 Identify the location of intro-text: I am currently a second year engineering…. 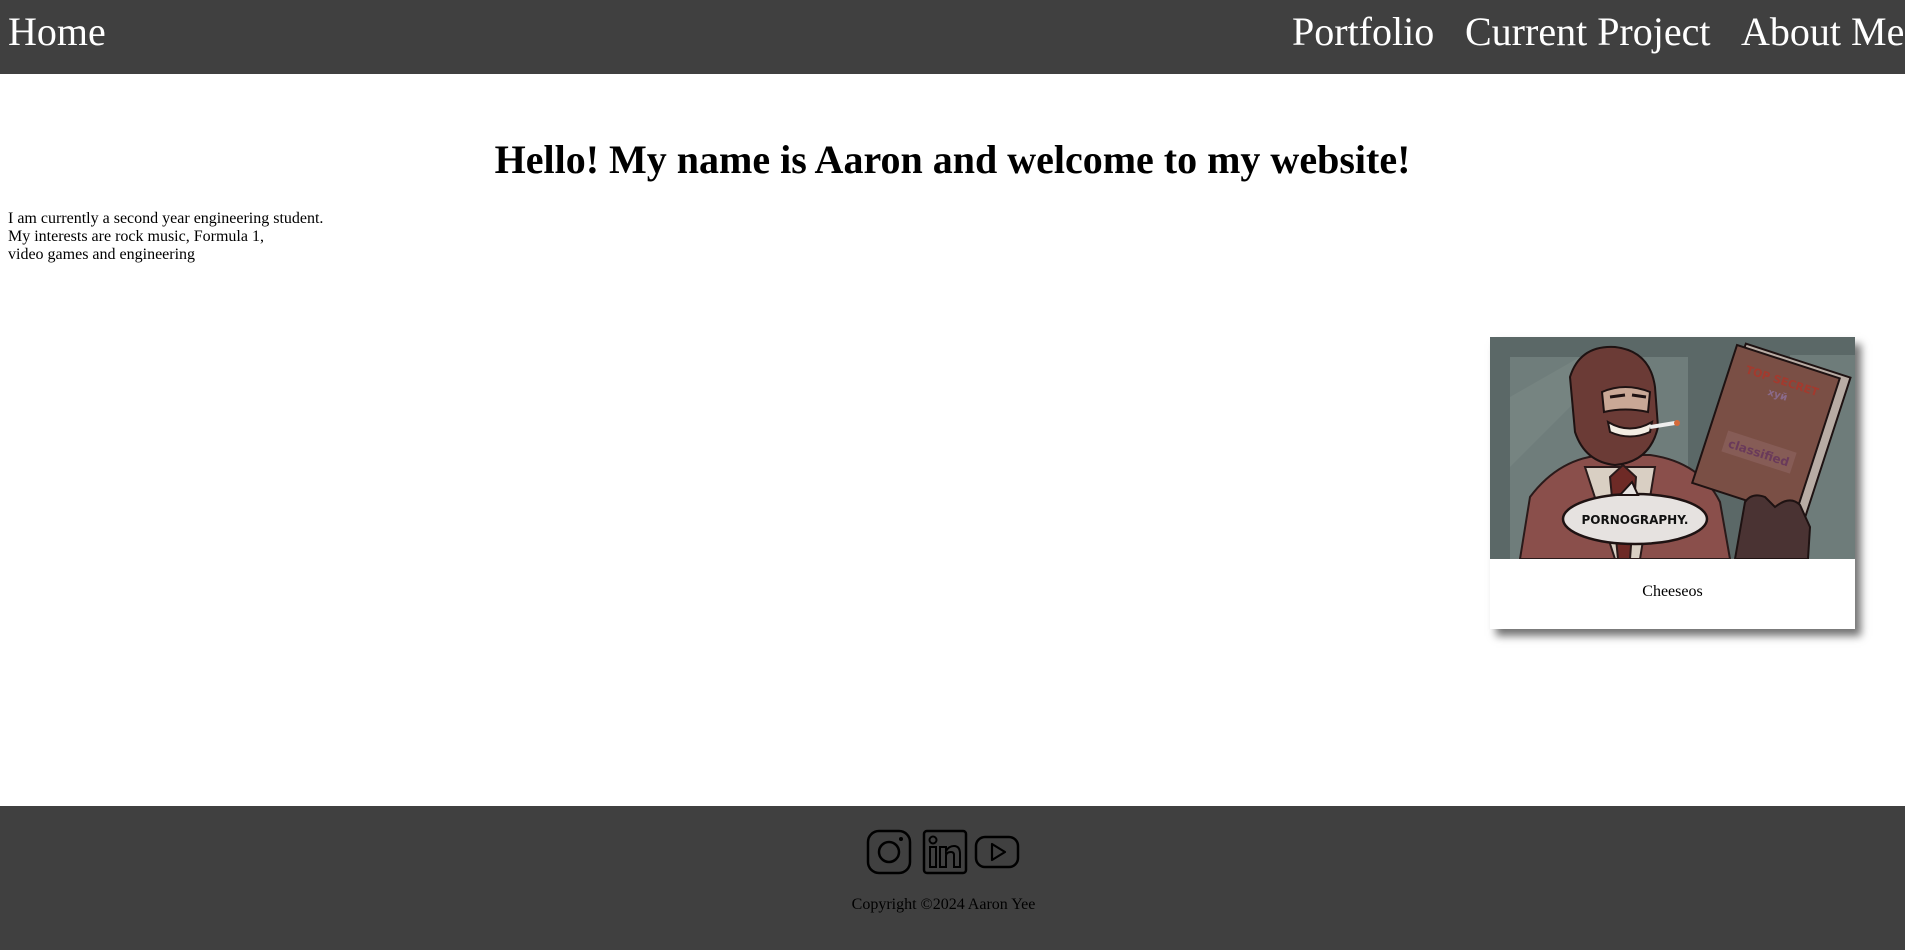
(165, 237).